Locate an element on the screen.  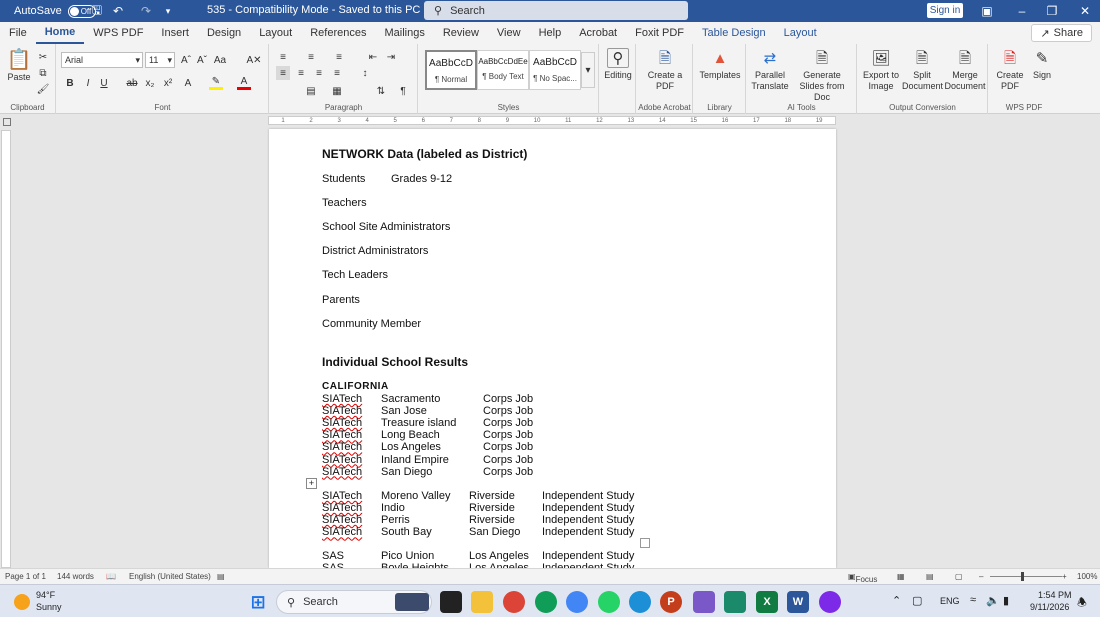
file-explorer-icon is located at coordinates (482, 602).